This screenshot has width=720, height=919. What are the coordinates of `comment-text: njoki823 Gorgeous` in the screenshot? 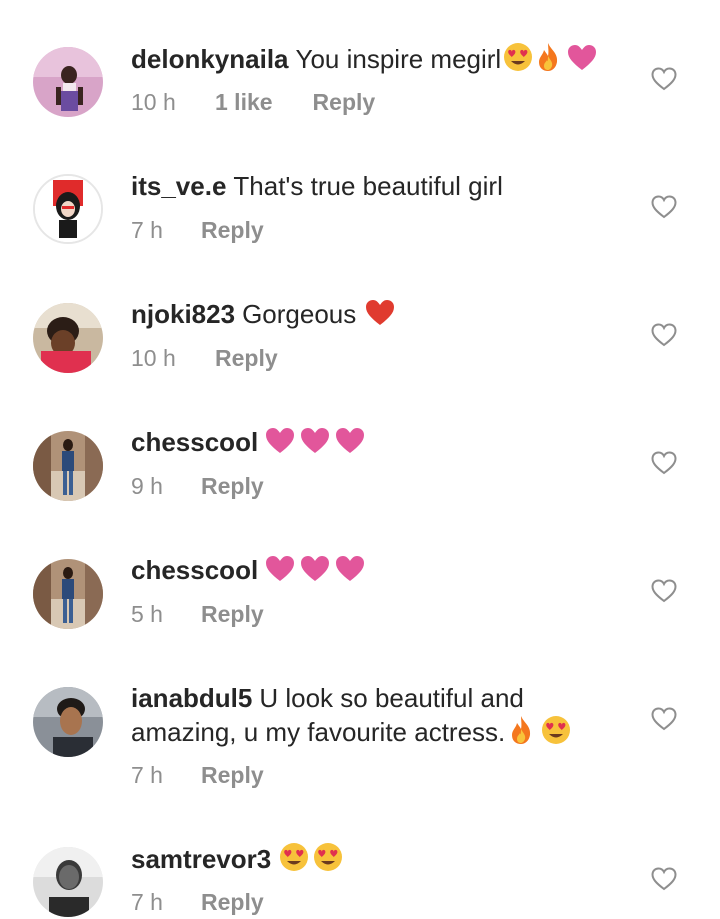 It's located at (381, 316).